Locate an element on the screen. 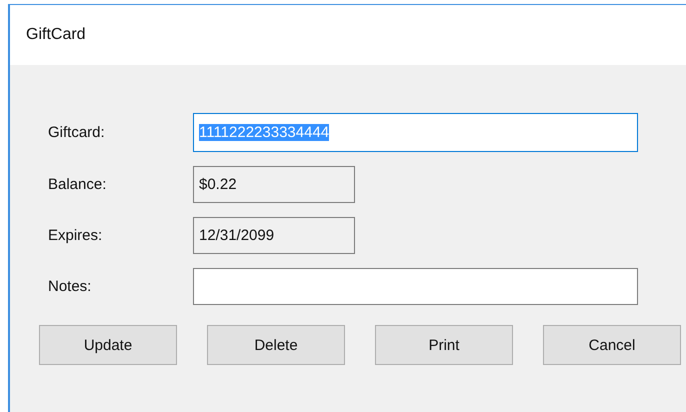 This screenshot has width=686, height=412. dialog-button: Cancel is located at coordinates (612, 345).